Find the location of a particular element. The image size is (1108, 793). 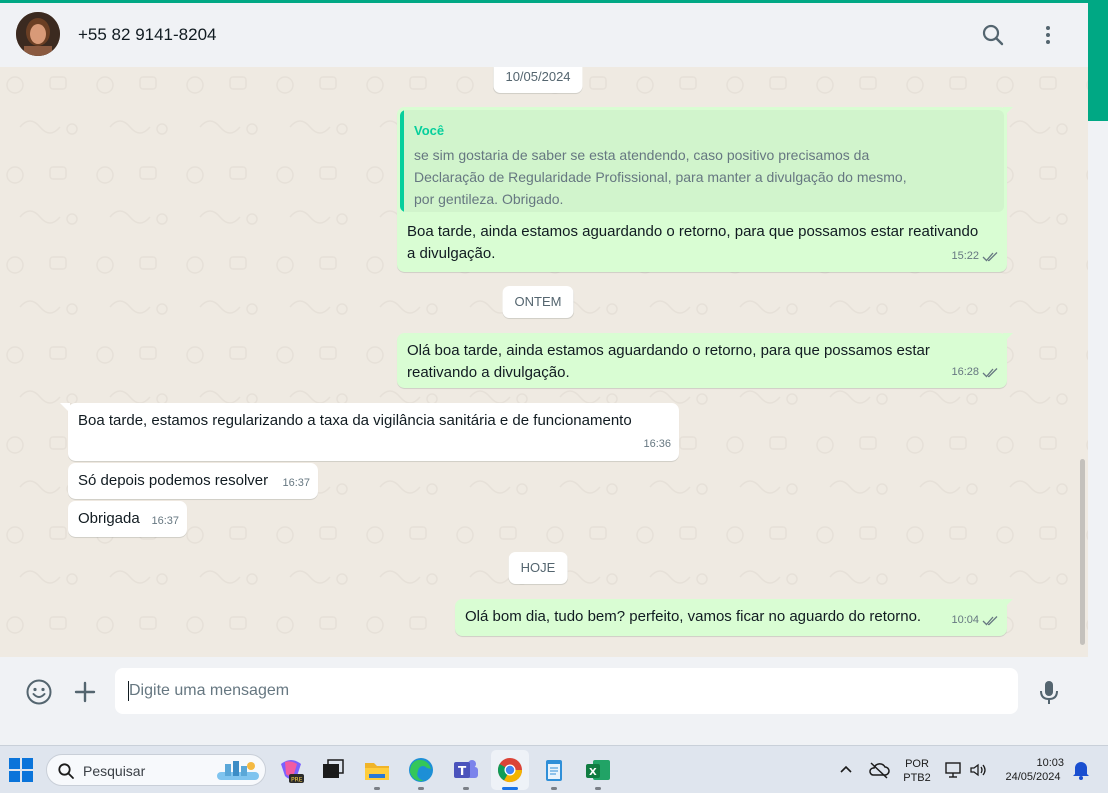

chat-scrollbar is located at coordinates (1082, 362).